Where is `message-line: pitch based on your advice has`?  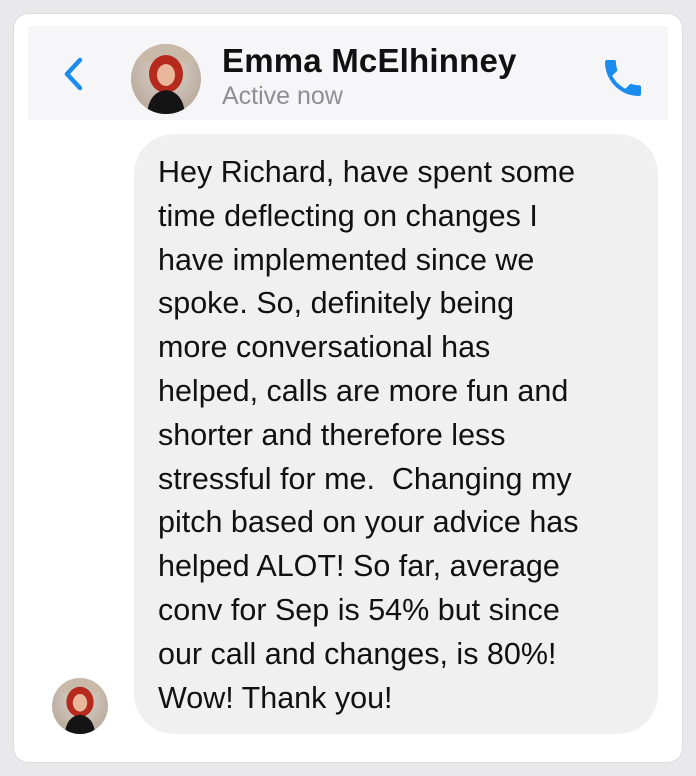 message-line: pitch based on your advice has is located at coordinates (368, 522).